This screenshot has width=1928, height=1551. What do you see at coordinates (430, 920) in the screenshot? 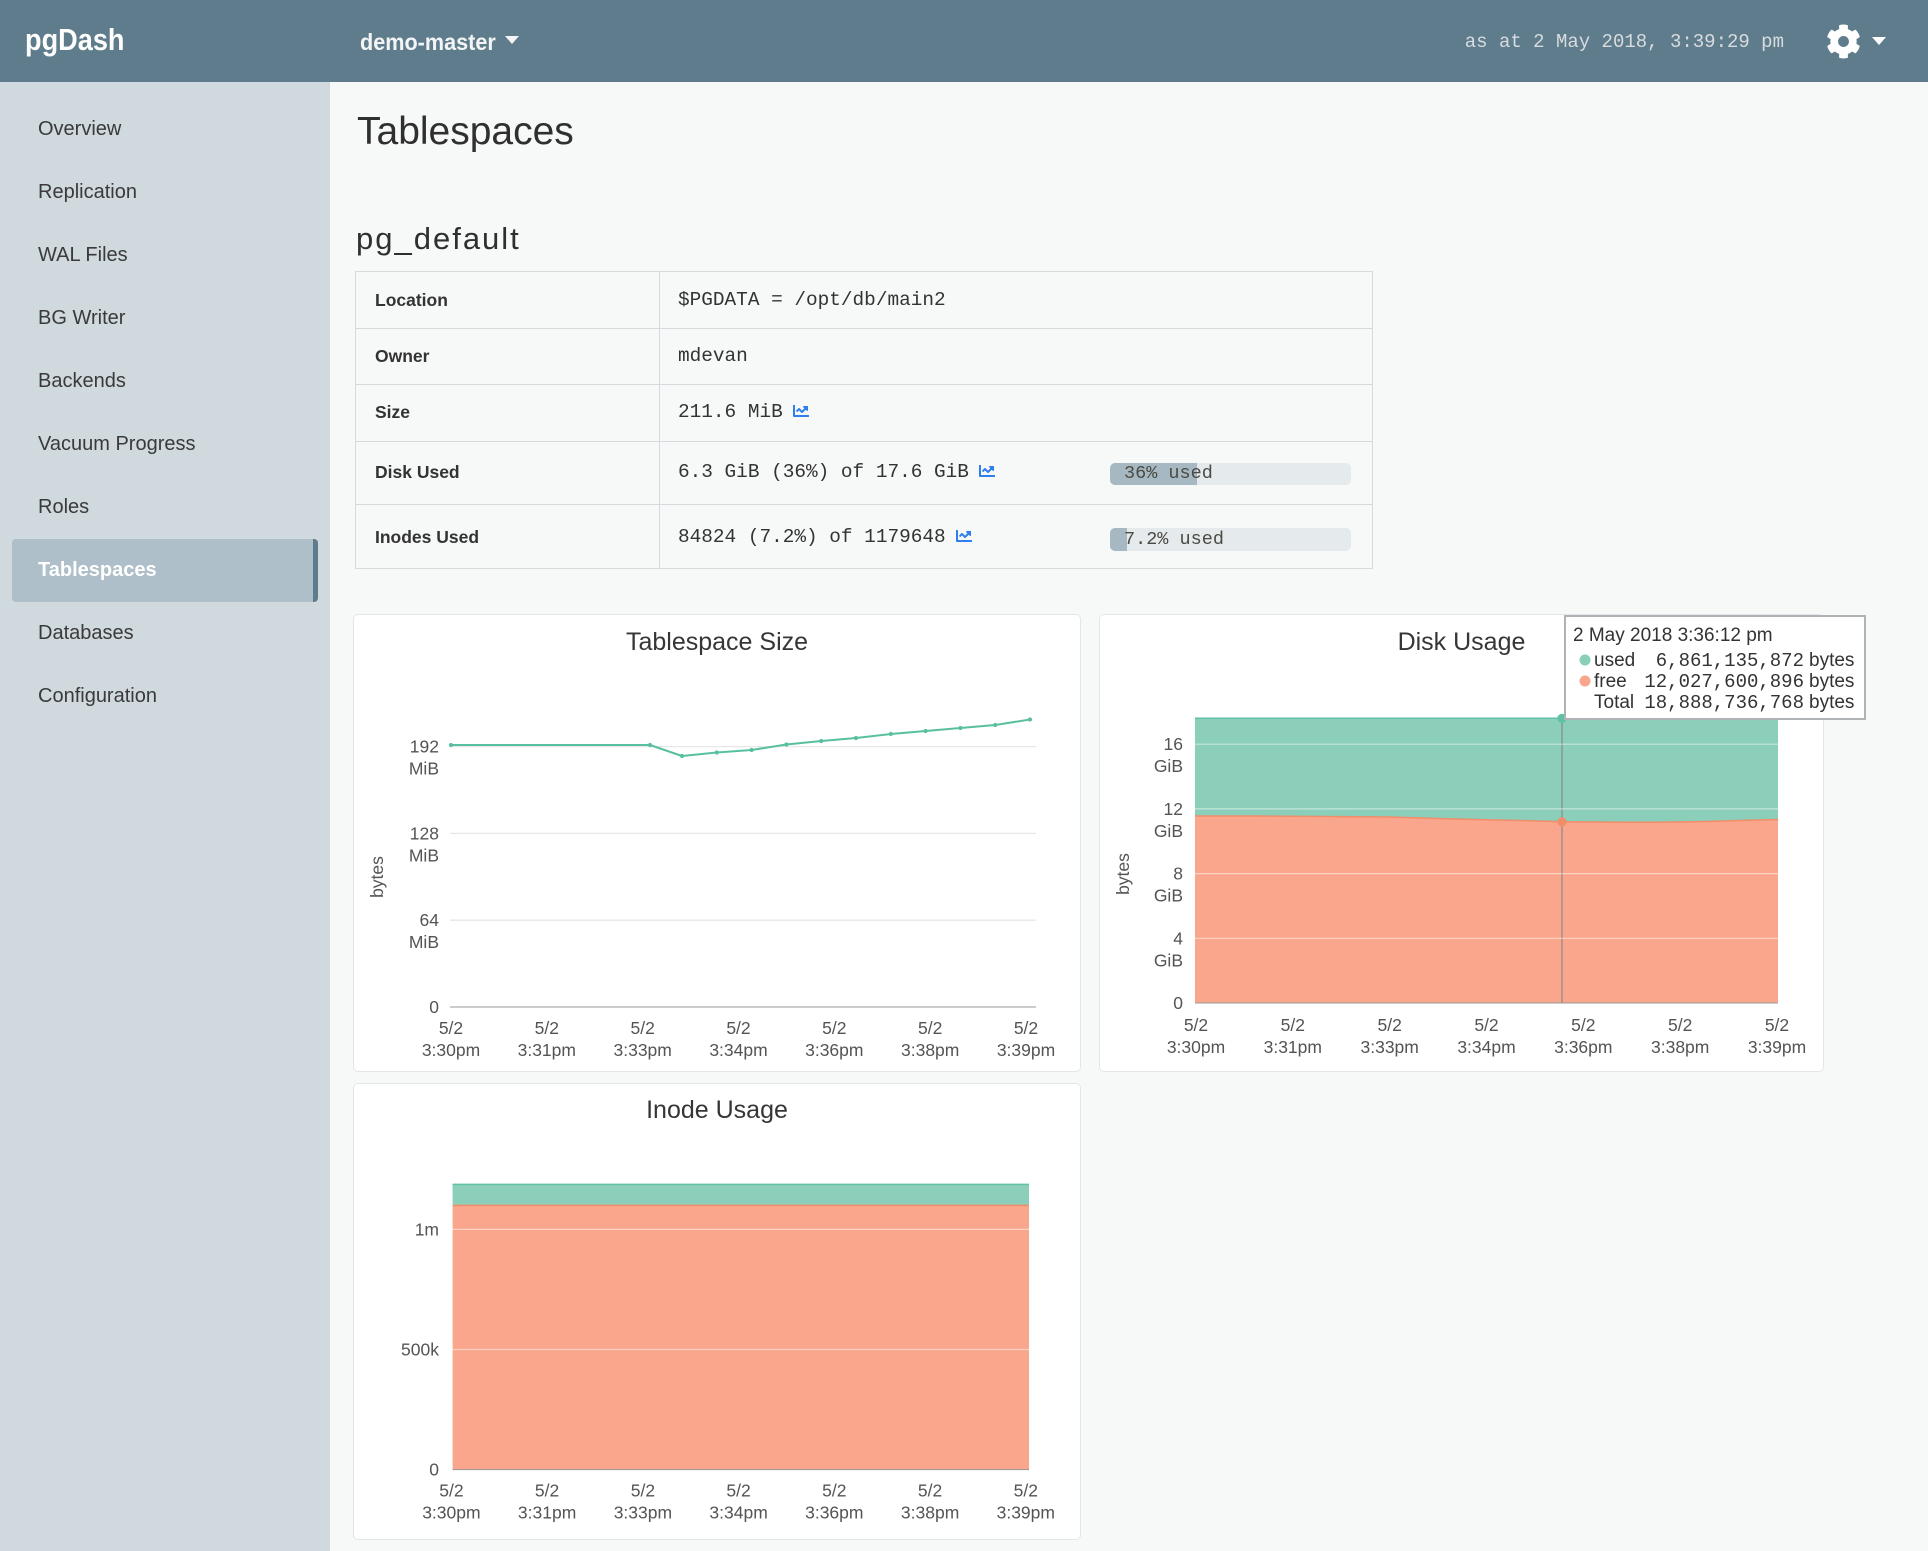
I see `svg-text: 64` at bounding box center [430, 920].